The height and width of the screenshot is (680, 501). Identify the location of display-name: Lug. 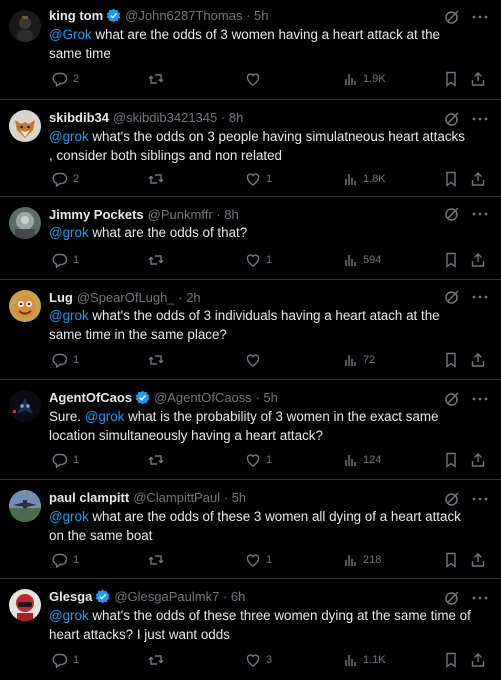
(61, 297).